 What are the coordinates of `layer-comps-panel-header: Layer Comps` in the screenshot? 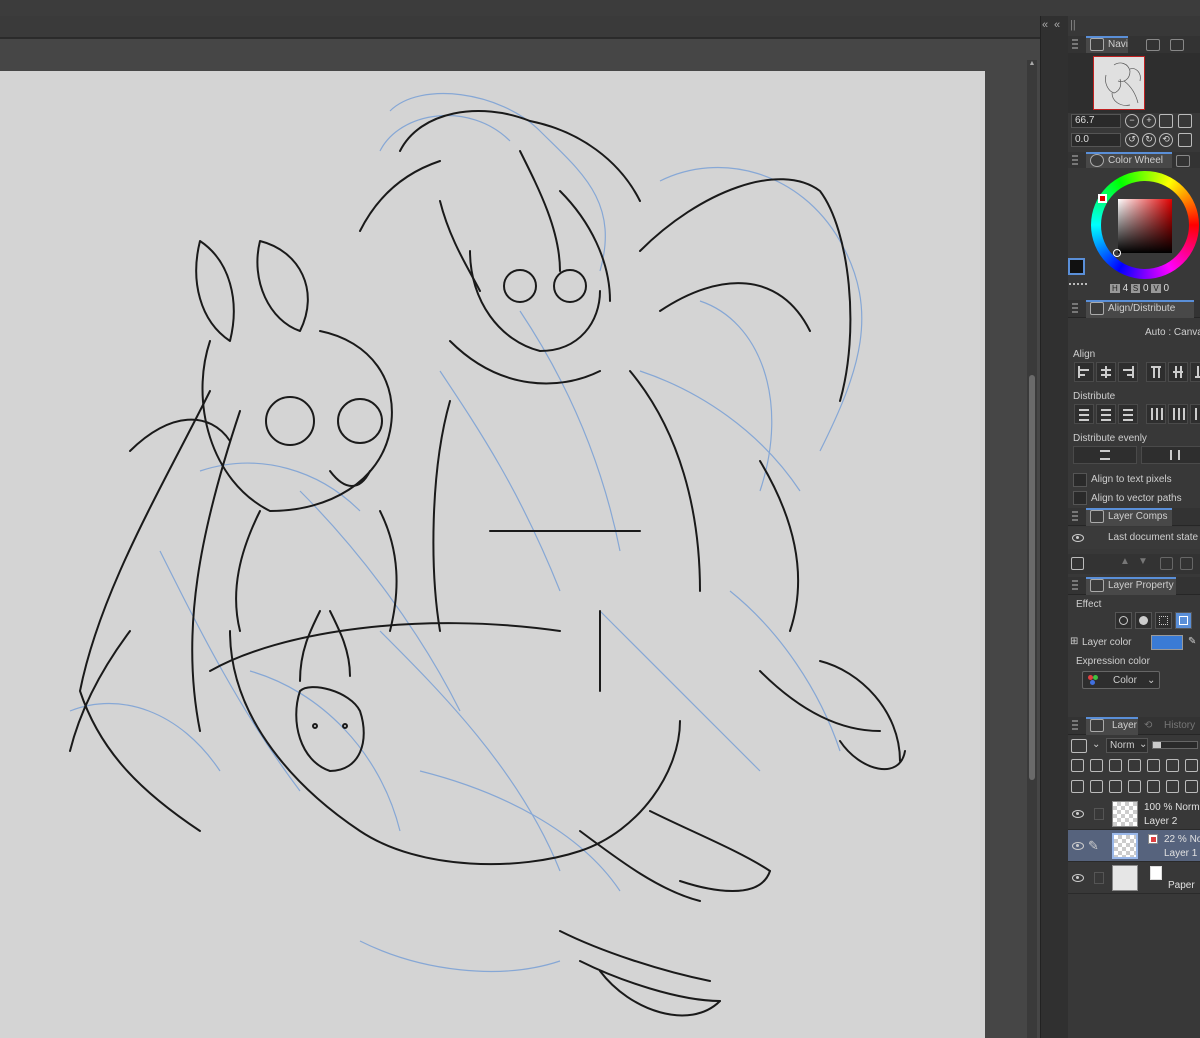 It's located at (1134, 517).